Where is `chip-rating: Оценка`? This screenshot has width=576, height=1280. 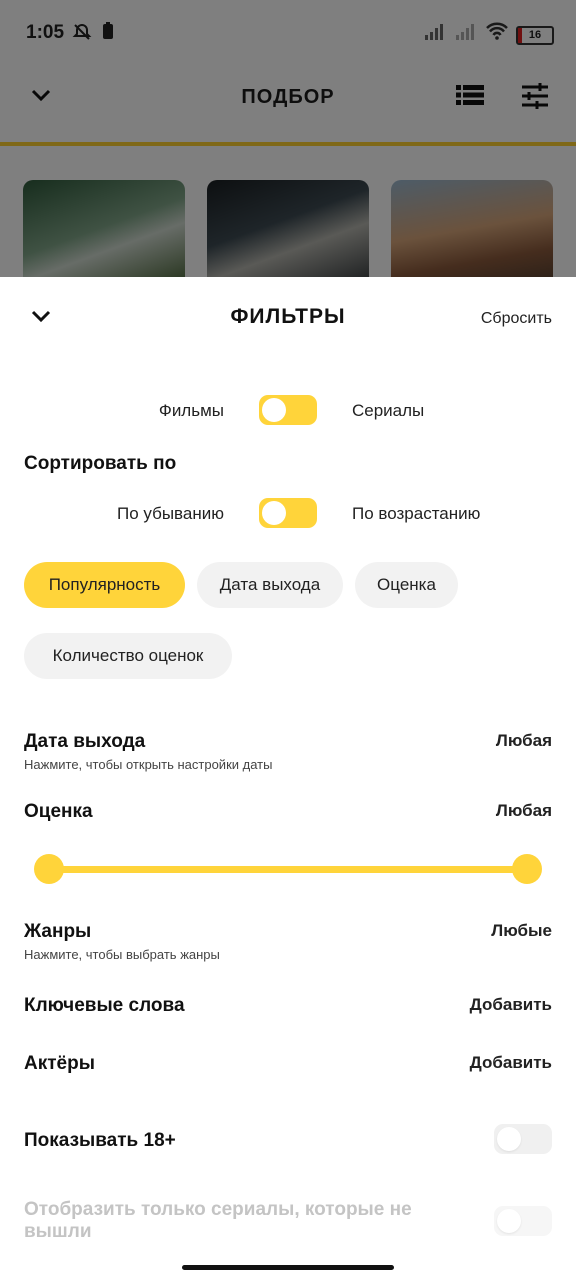 chip-rating: Оценка is located at coordinates (406, 585).